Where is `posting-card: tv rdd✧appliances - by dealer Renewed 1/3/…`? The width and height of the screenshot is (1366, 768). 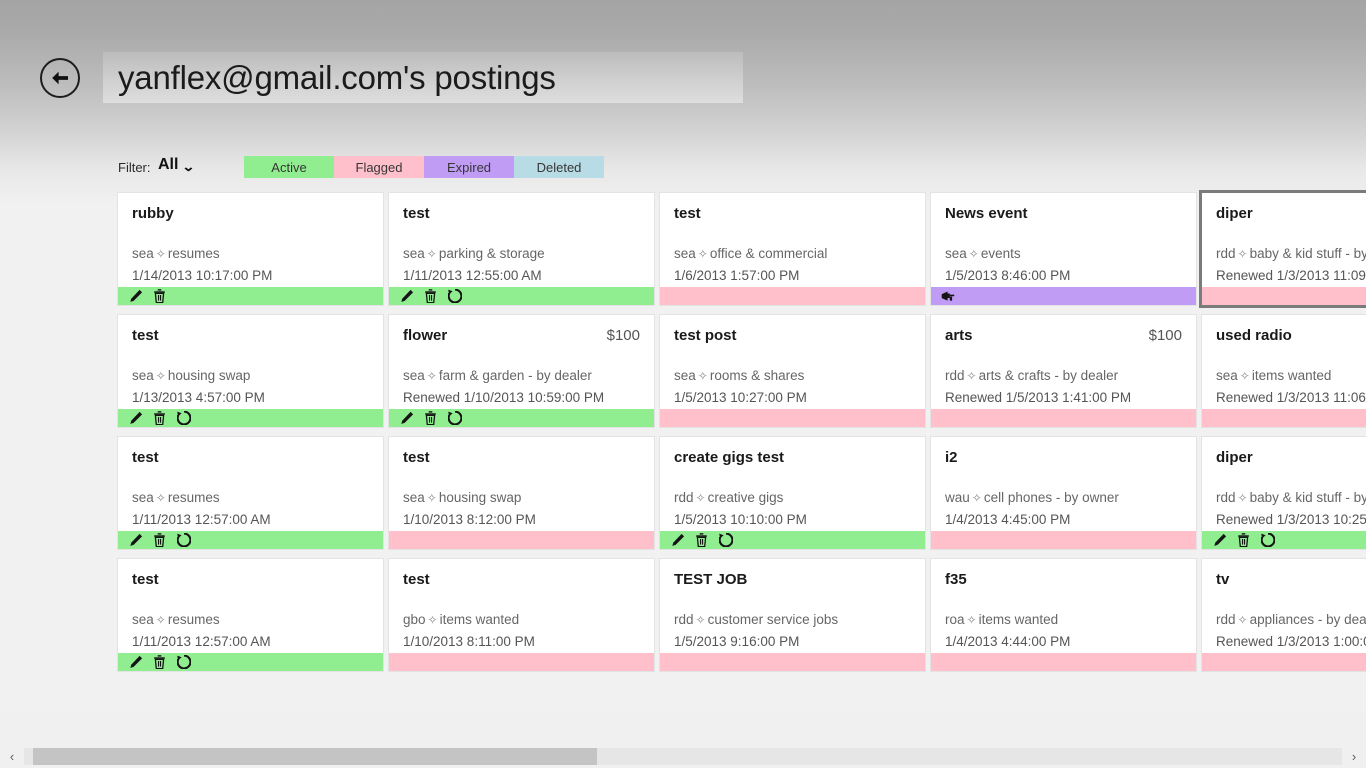 posting-card: tv rdd✧appliances - by dealer Renewed 1/3/… is located at coordinates (1284, 615).